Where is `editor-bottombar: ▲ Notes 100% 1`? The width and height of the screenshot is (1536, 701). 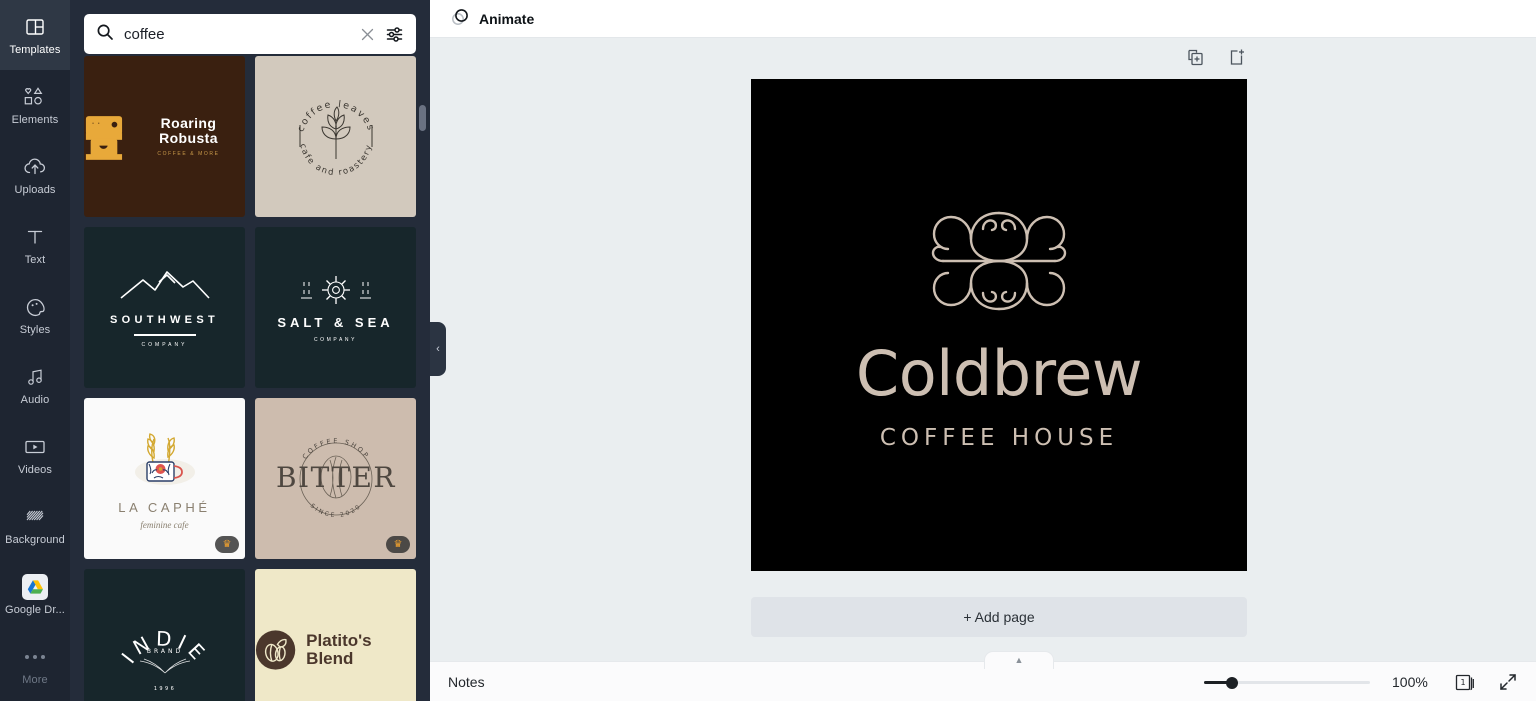
editor-bottombar: ▲ Notes 100% 1 is located at coordinates (983, 676).